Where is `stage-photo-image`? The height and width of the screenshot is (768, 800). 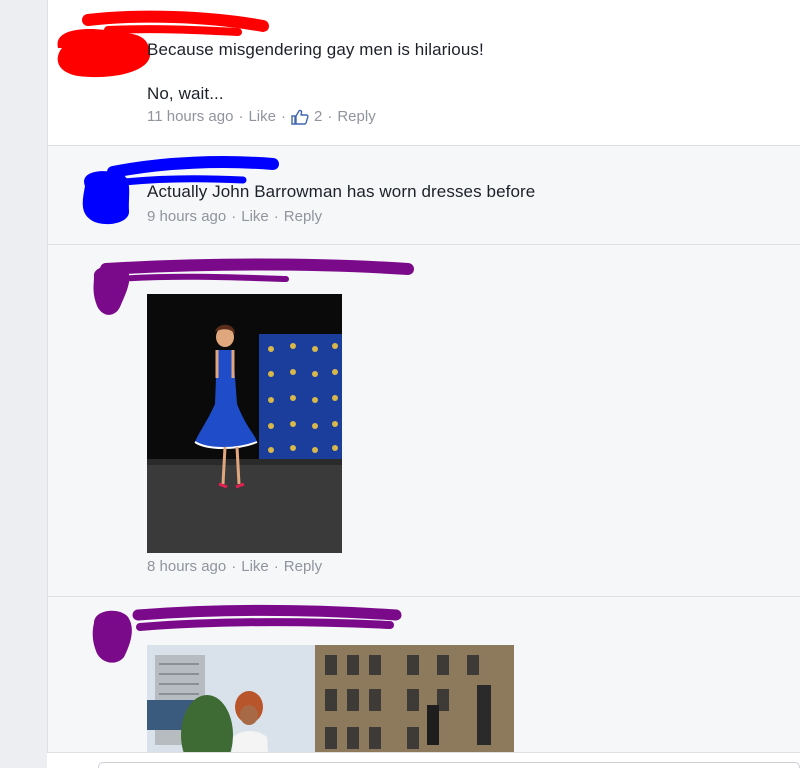
stage-photo-image is located at coordinates (244, 423).